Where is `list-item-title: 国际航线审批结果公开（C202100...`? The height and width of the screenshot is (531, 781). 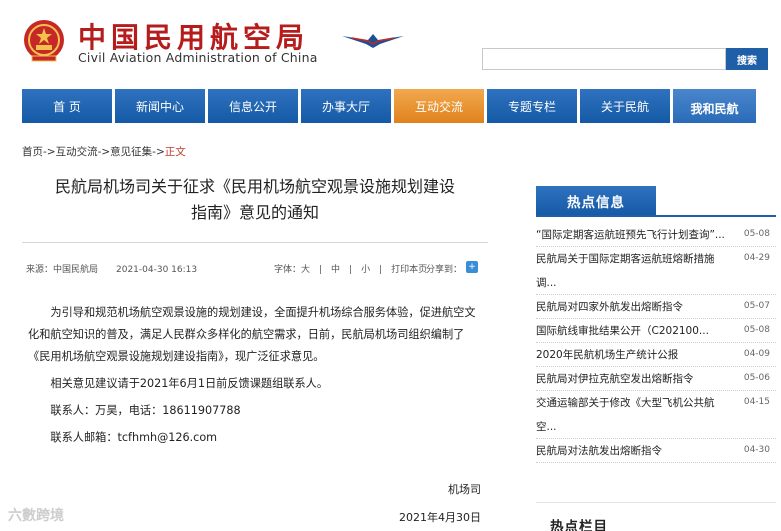
list-item-title: 国际航线审批结果公开（C202100... is located at coordinates (634, 330).